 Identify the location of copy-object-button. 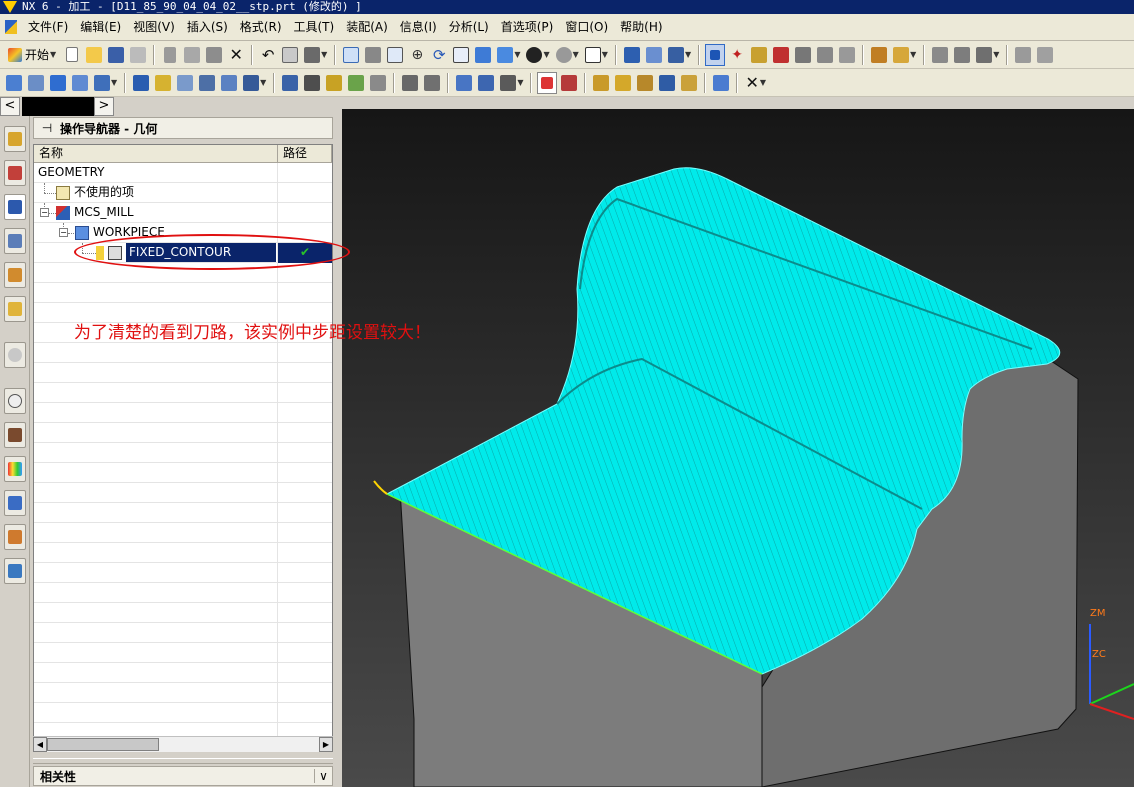
(432, 83).